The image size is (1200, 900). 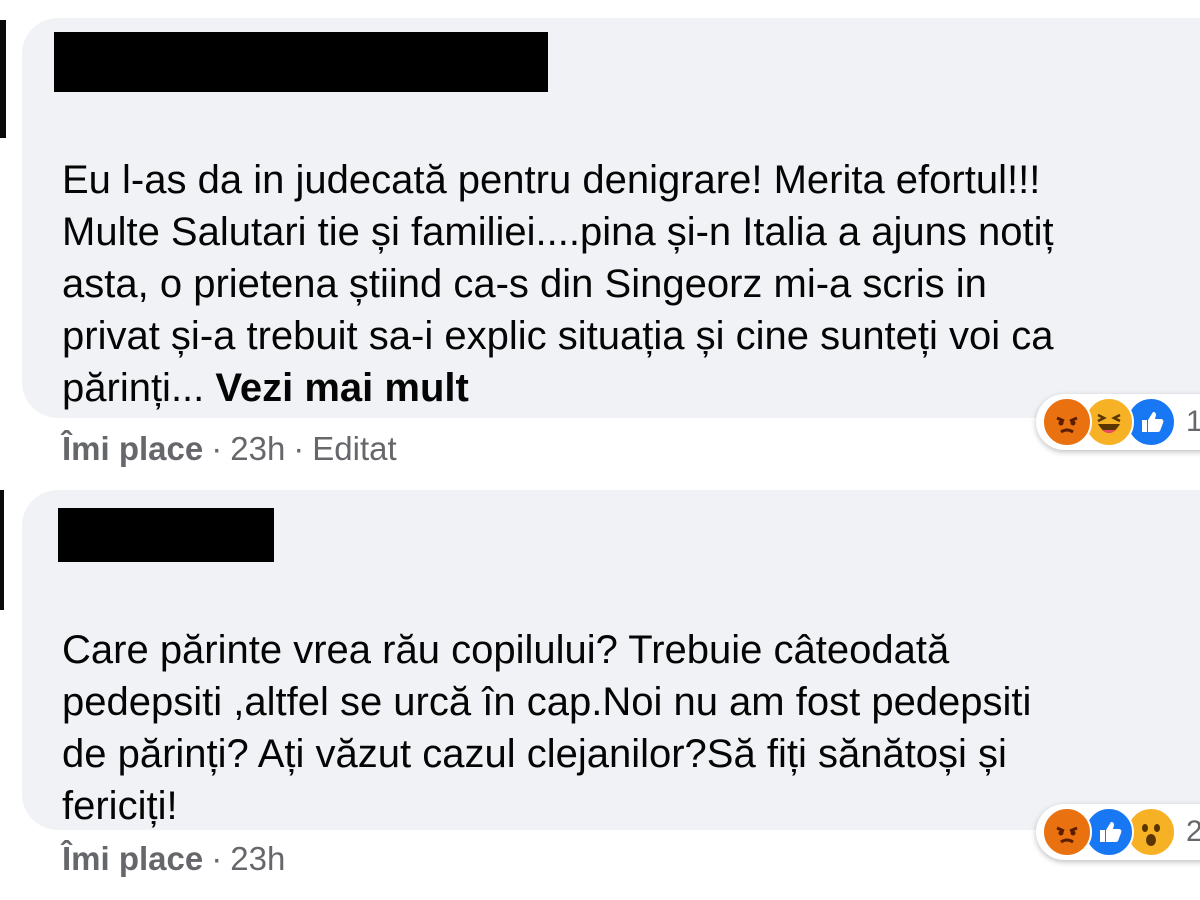 What do you see at coordinates (1118, 422) in the screenshot?
I see `reactions-summary: 1` at bounding box center [1118, 422].